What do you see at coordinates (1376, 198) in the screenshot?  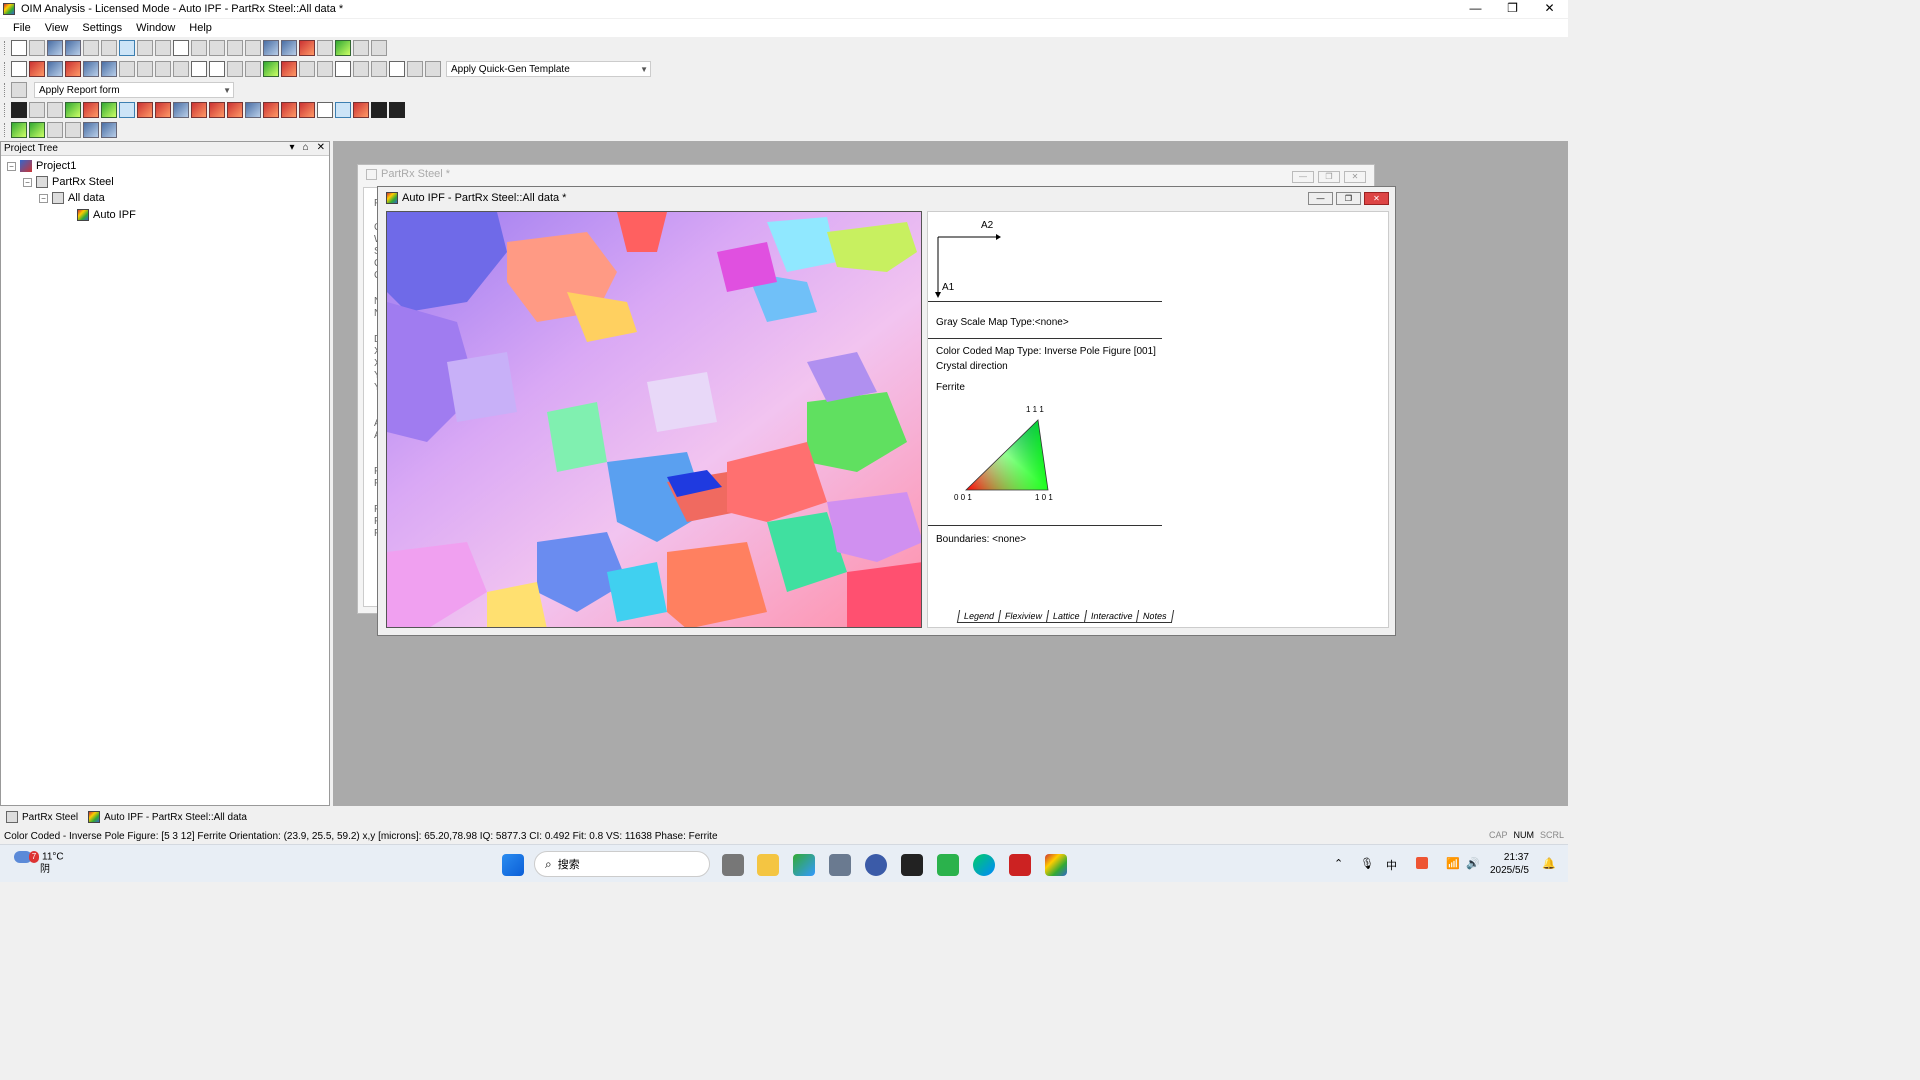 I see `close-button: ✕` at bounding box center [1376, 198].